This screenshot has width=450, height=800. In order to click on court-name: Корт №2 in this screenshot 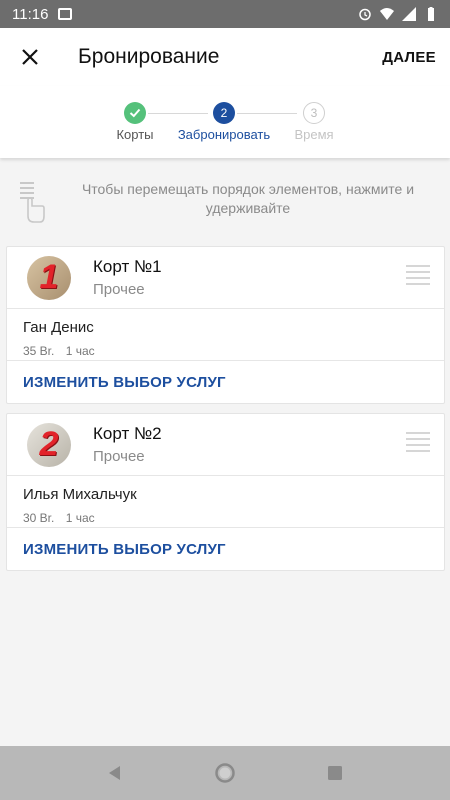, I will do `click(127, 433)`.